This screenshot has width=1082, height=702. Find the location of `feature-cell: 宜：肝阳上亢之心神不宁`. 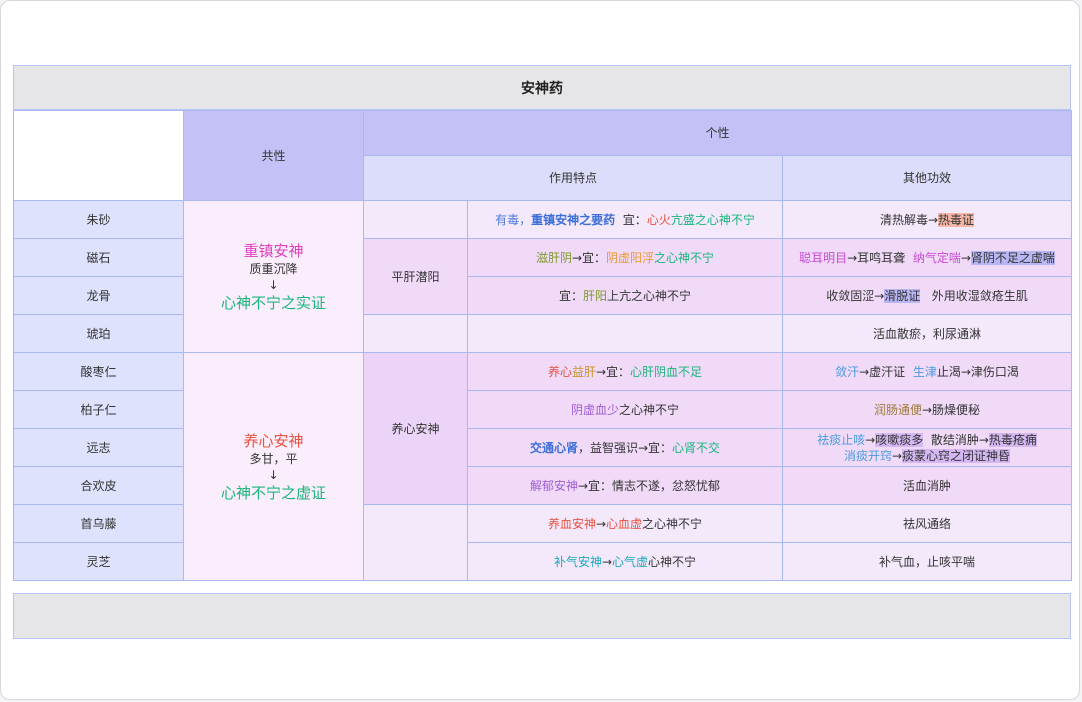

feature-cell: 宜：肝阳上亢之心神不宁 is located at coordinates (625, 295).